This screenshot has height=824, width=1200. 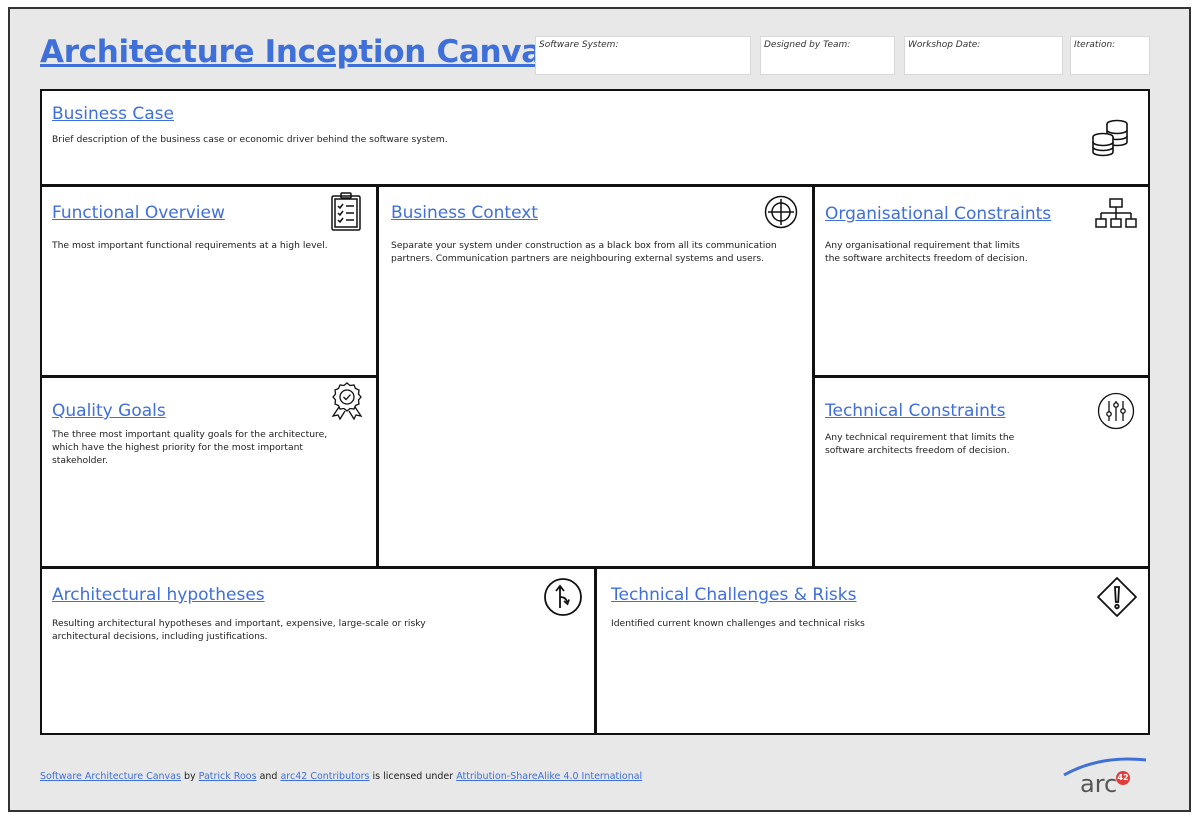 What do you see at coordinates (1110, 138) in the screenshot?
I see `coins-stack-icon` at bounding box center [1110, 138].